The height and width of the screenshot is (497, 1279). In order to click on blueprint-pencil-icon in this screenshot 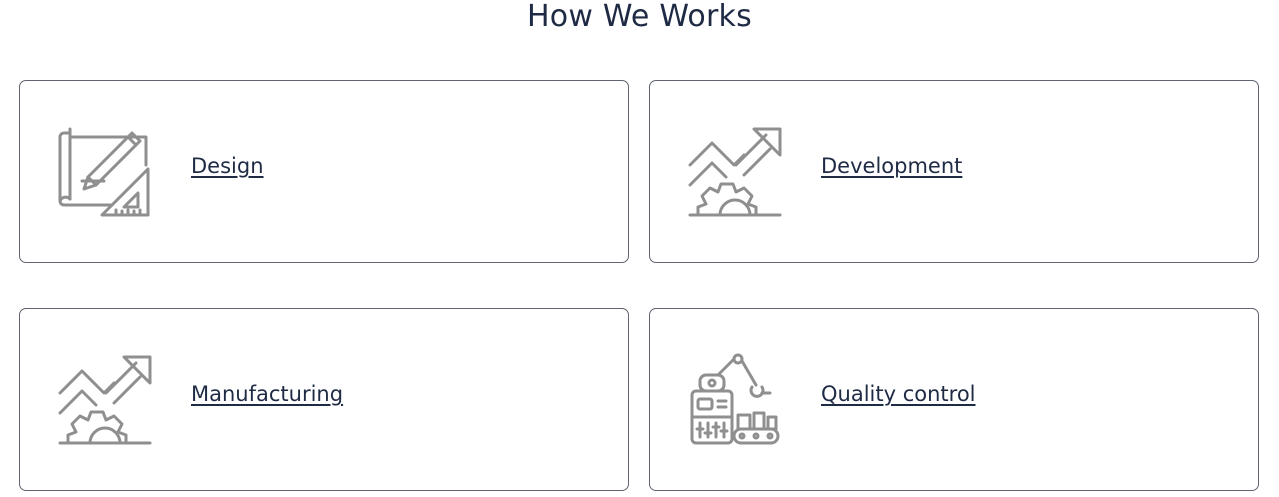, I will do `click(105, 172)`.